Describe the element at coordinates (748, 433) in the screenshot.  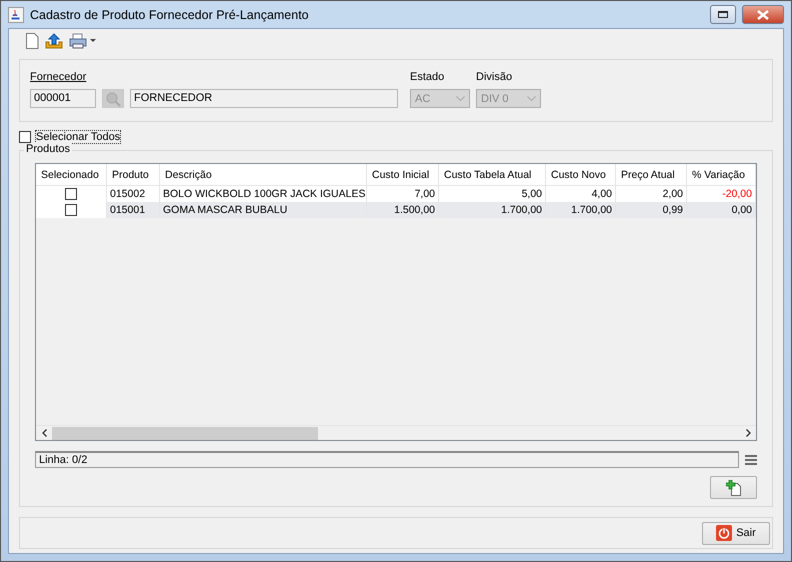
I see `scroll-right-icon` at that location.